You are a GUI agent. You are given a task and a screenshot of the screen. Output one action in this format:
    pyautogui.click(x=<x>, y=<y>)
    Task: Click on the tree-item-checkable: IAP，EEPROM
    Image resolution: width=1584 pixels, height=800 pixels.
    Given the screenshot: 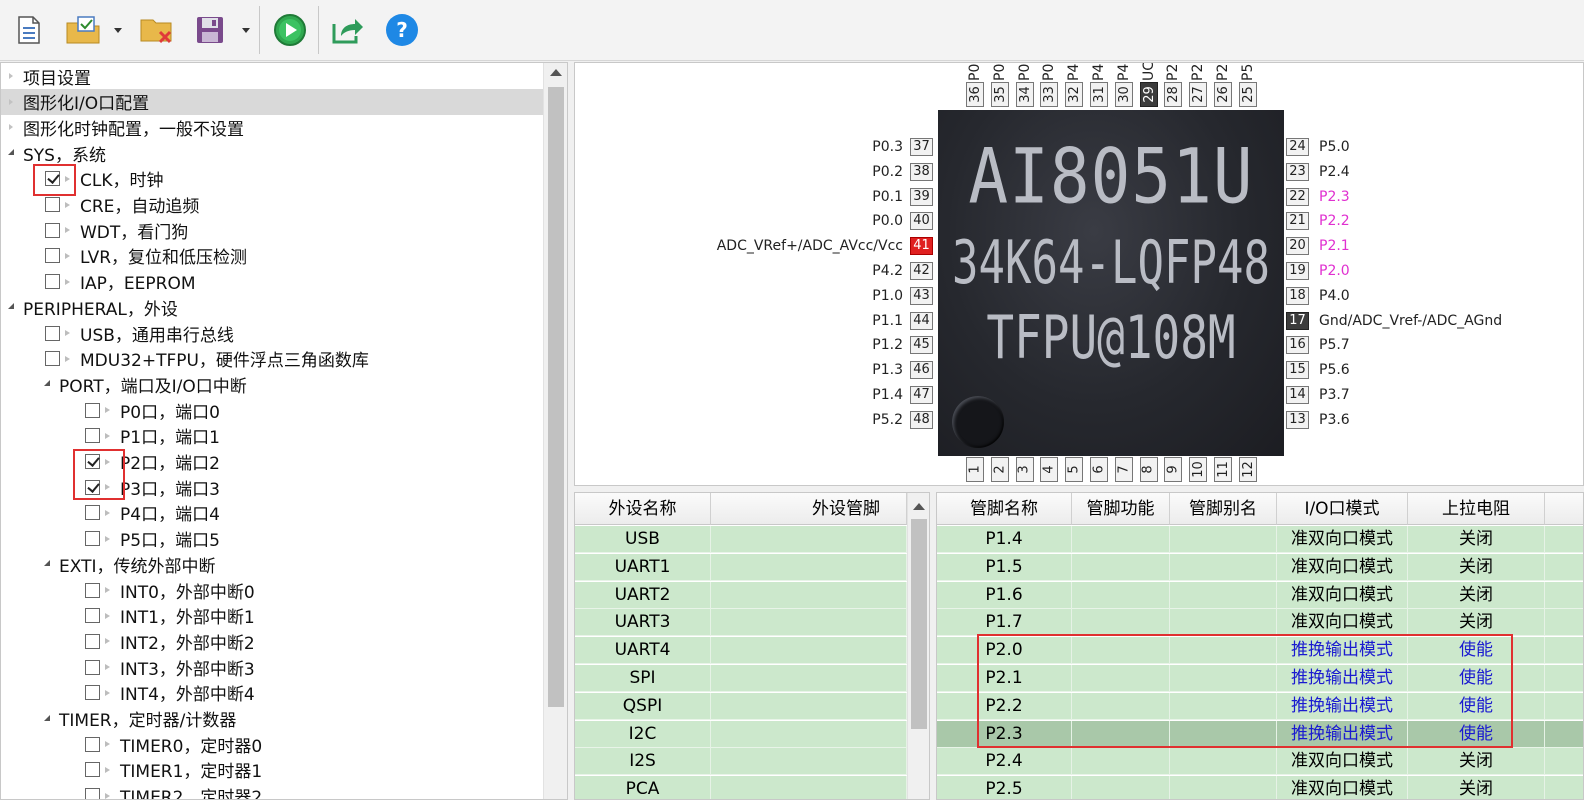 What is the action you would take?
    pyautogui.click(x=272, y=282)
    